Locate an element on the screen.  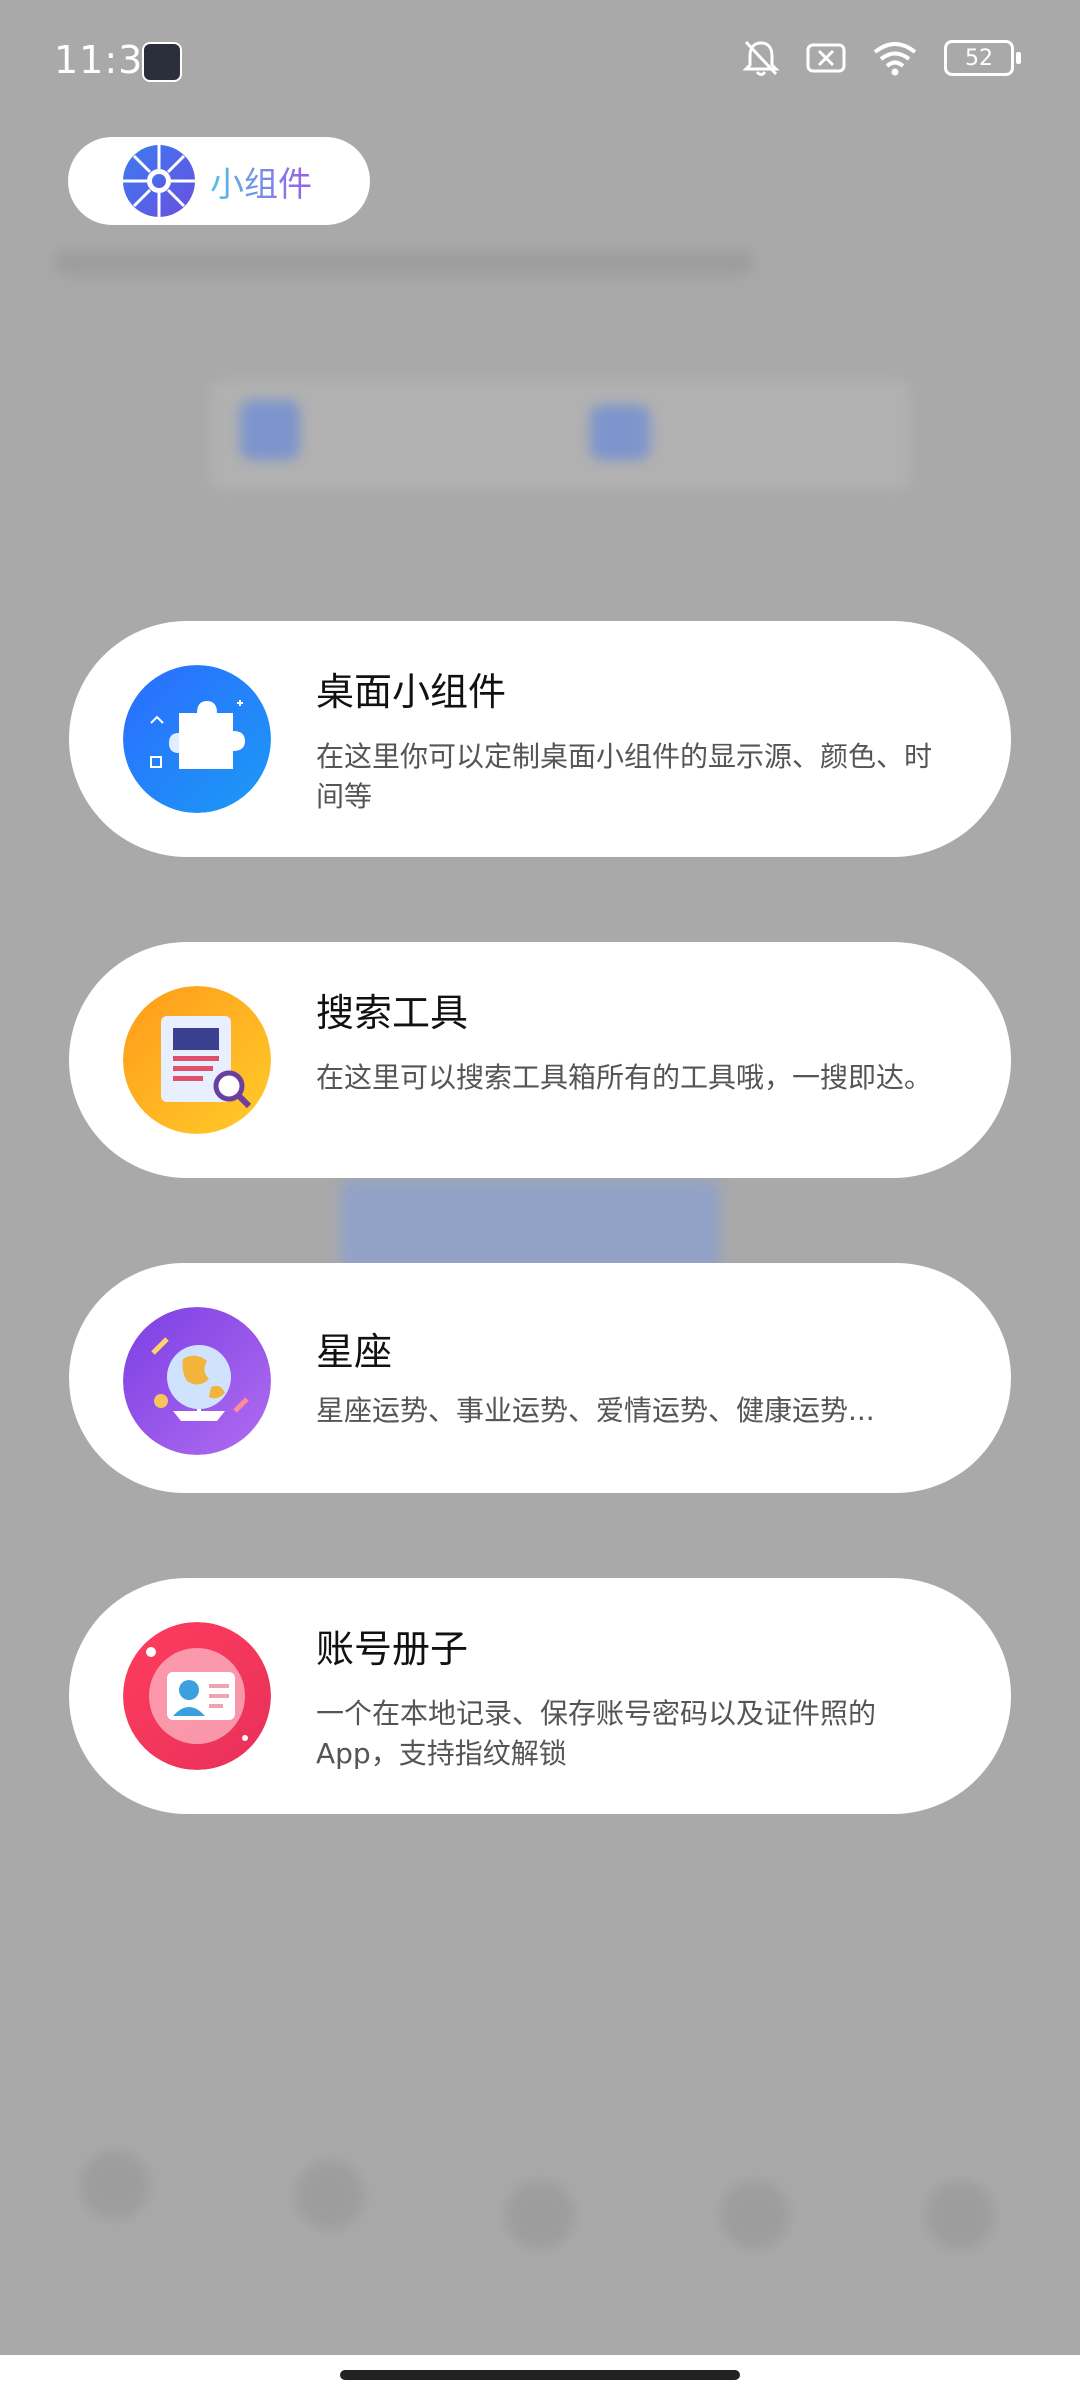
card-account-book: 账号册子 一个在本地记录、保存账号密码以及证件照的App，支持指纹解锁 is located at coordinates (540, 1696).